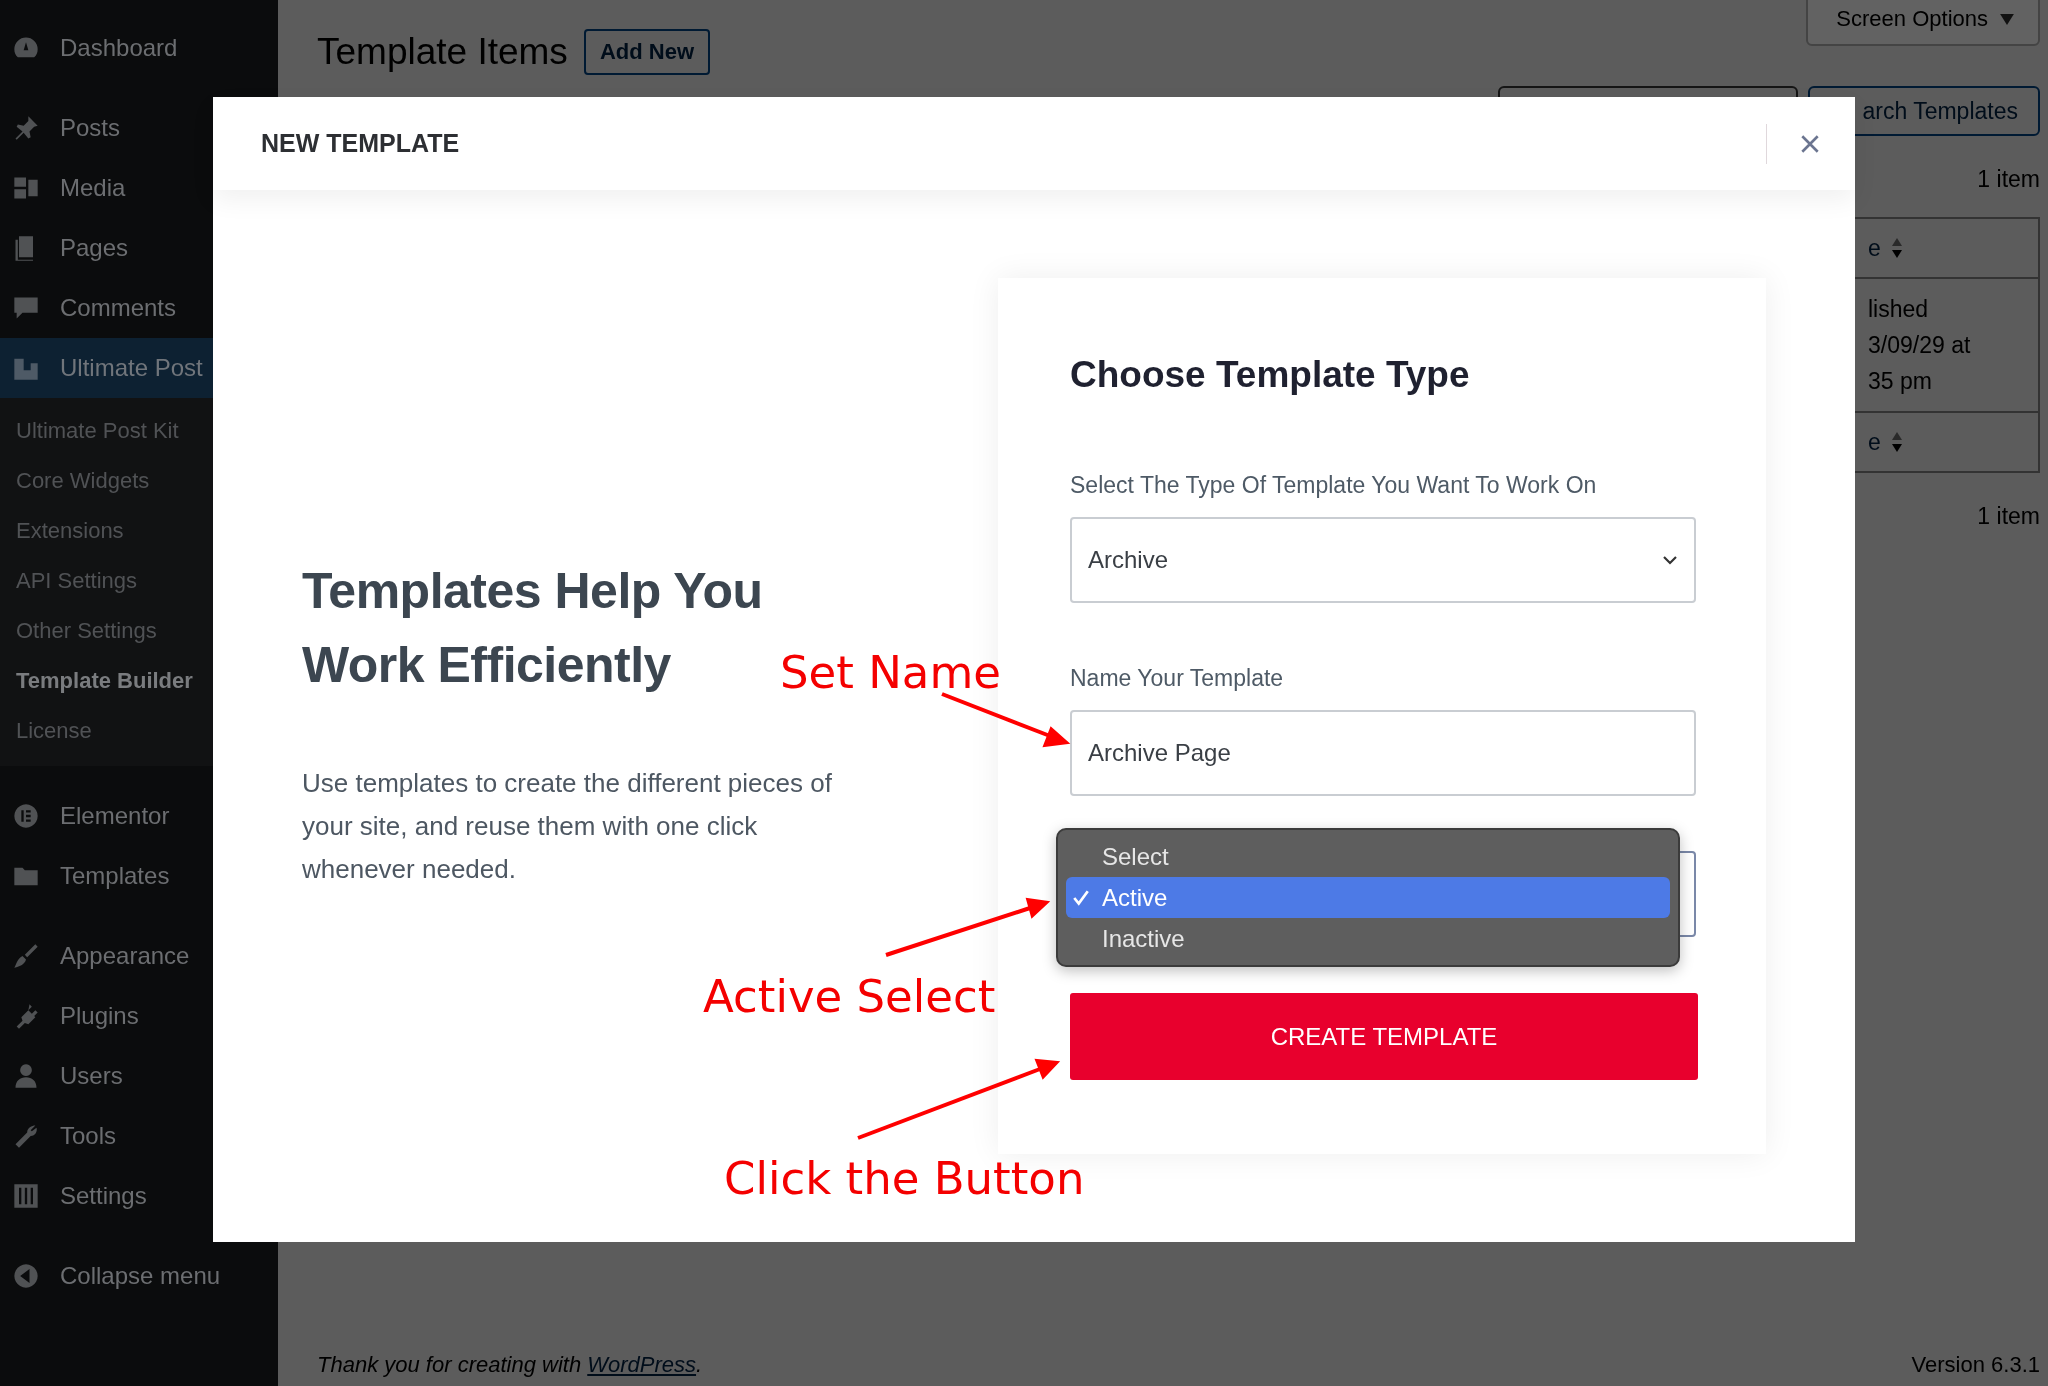 The image size is (2048, 1386). What do you see at coordinates (646, 52) in the screenshot?
I see `add-new-button: Add New` at bounding box center [646, 52].